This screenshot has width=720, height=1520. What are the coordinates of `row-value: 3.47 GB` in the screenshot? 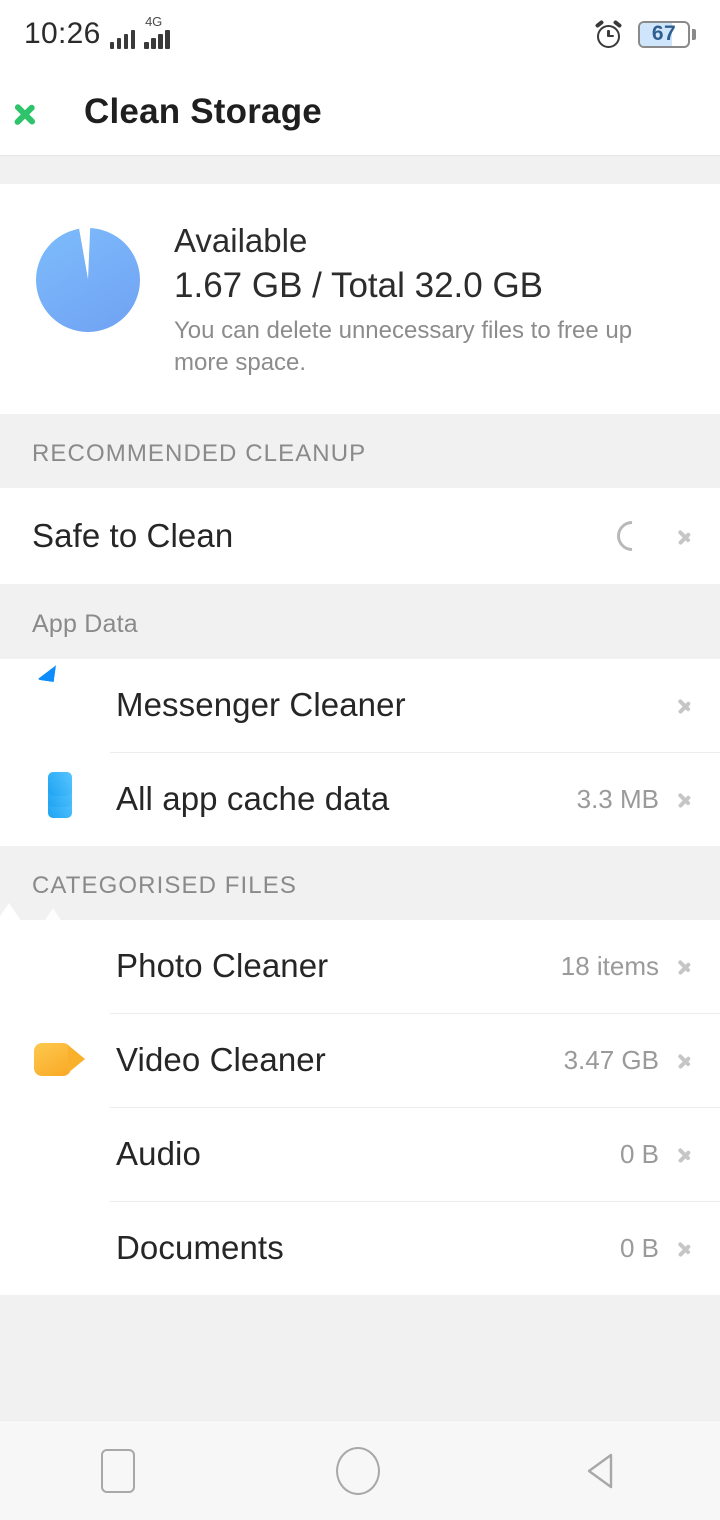 It's located at (611, 1059).